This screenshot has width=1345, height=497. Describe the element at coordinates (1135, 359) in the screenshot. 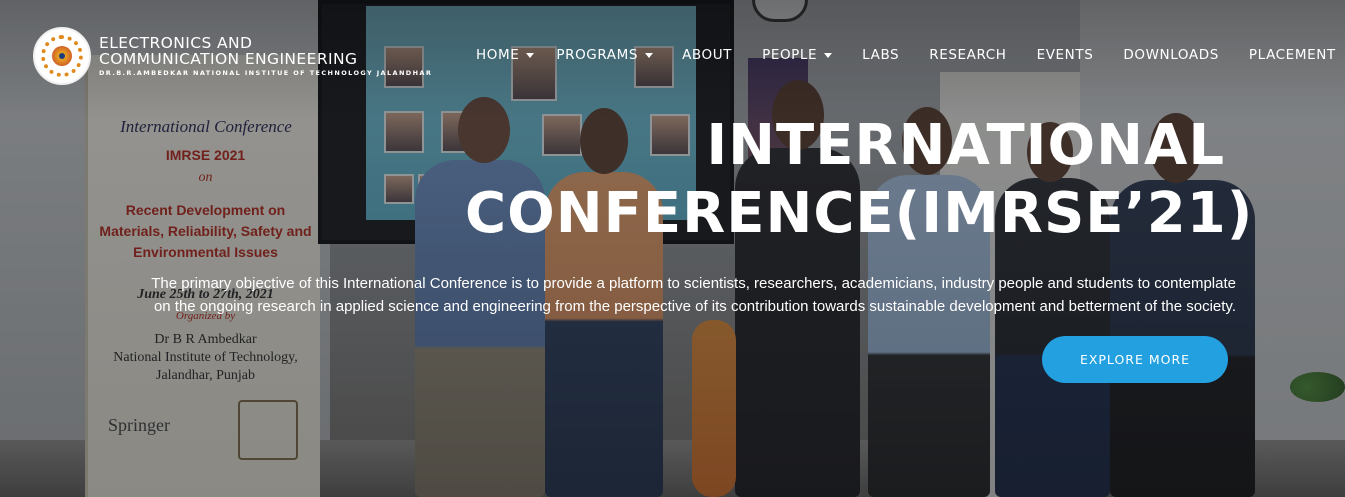

I see `explore-more-button: EXPLORE MORE` at that location.